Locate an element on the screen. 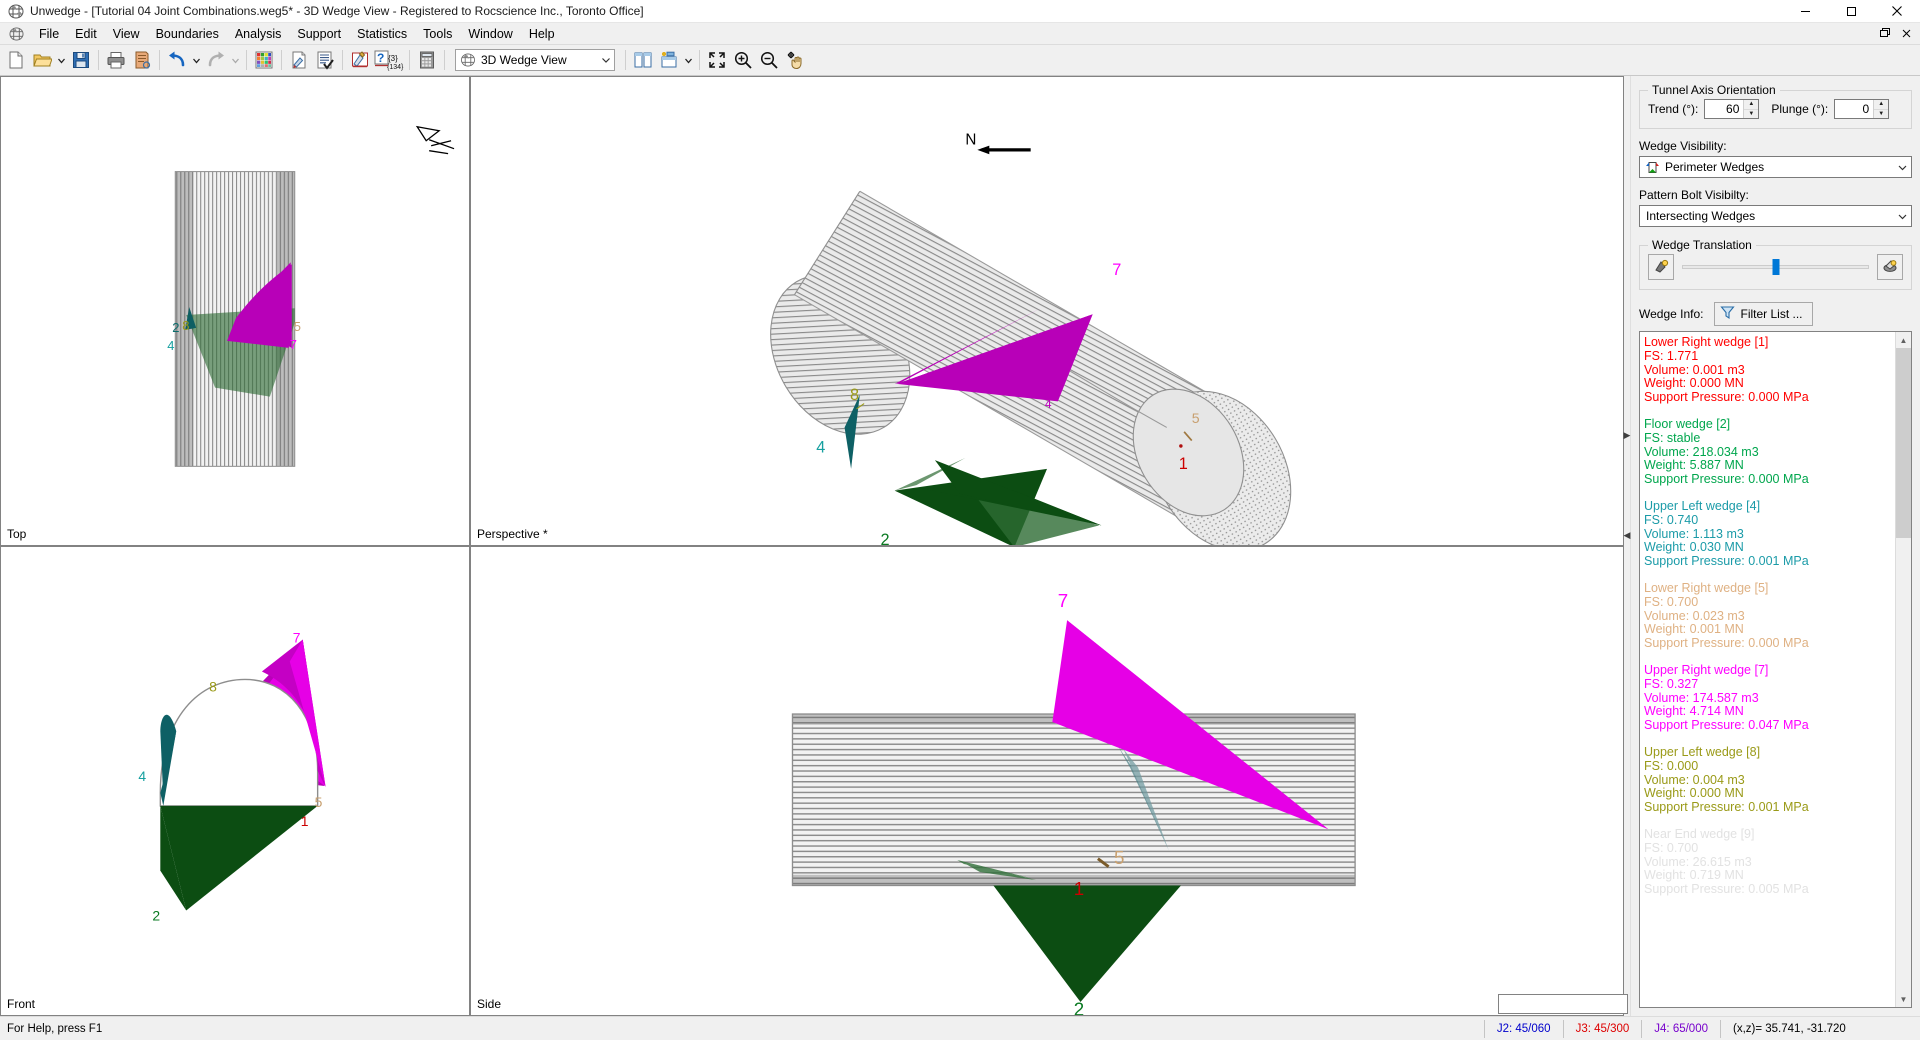  trend-stepper: ▲ ▼ is located at coordinates (1732, 109).